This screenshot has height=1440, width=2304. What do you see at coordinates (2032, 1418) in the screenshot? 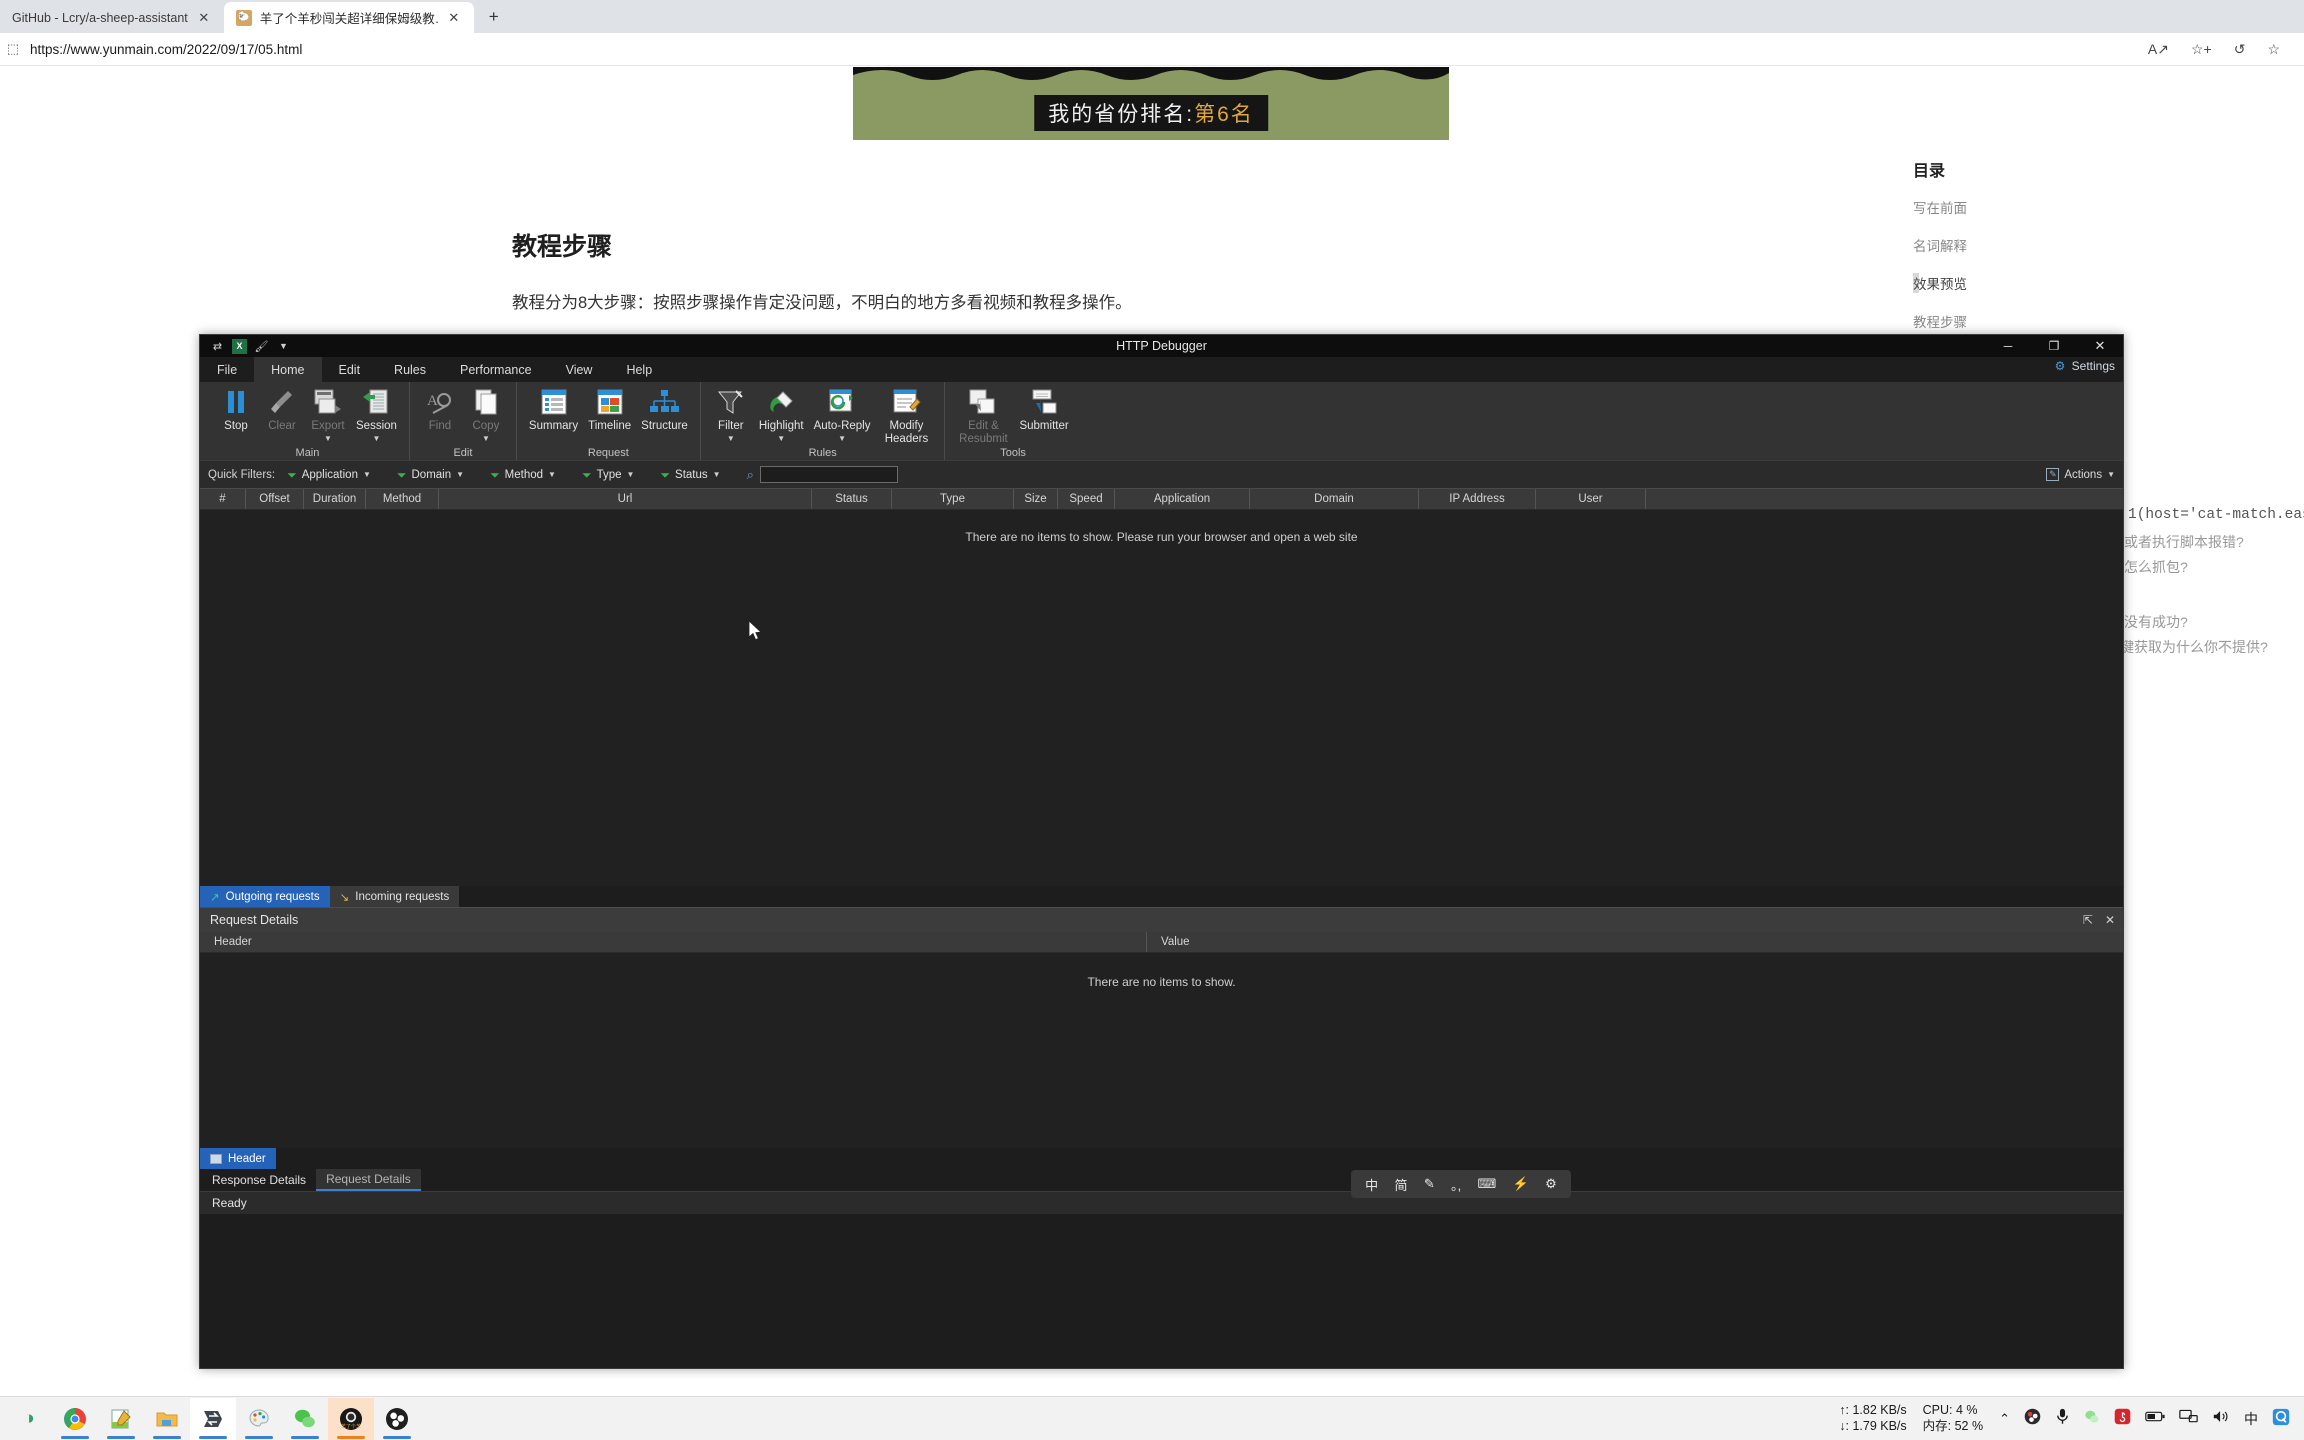
I see `obs-tray-icon` at bounding box center [2032, 1418].